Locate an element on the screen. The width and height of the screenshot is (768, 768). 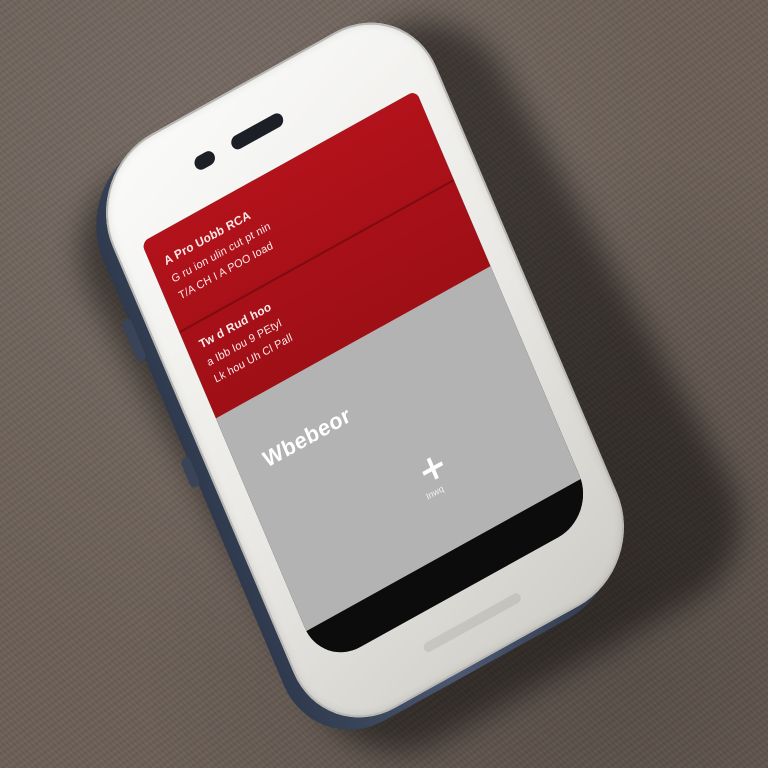
screen-title: Wbebeor is located at coordinates (307, 437).